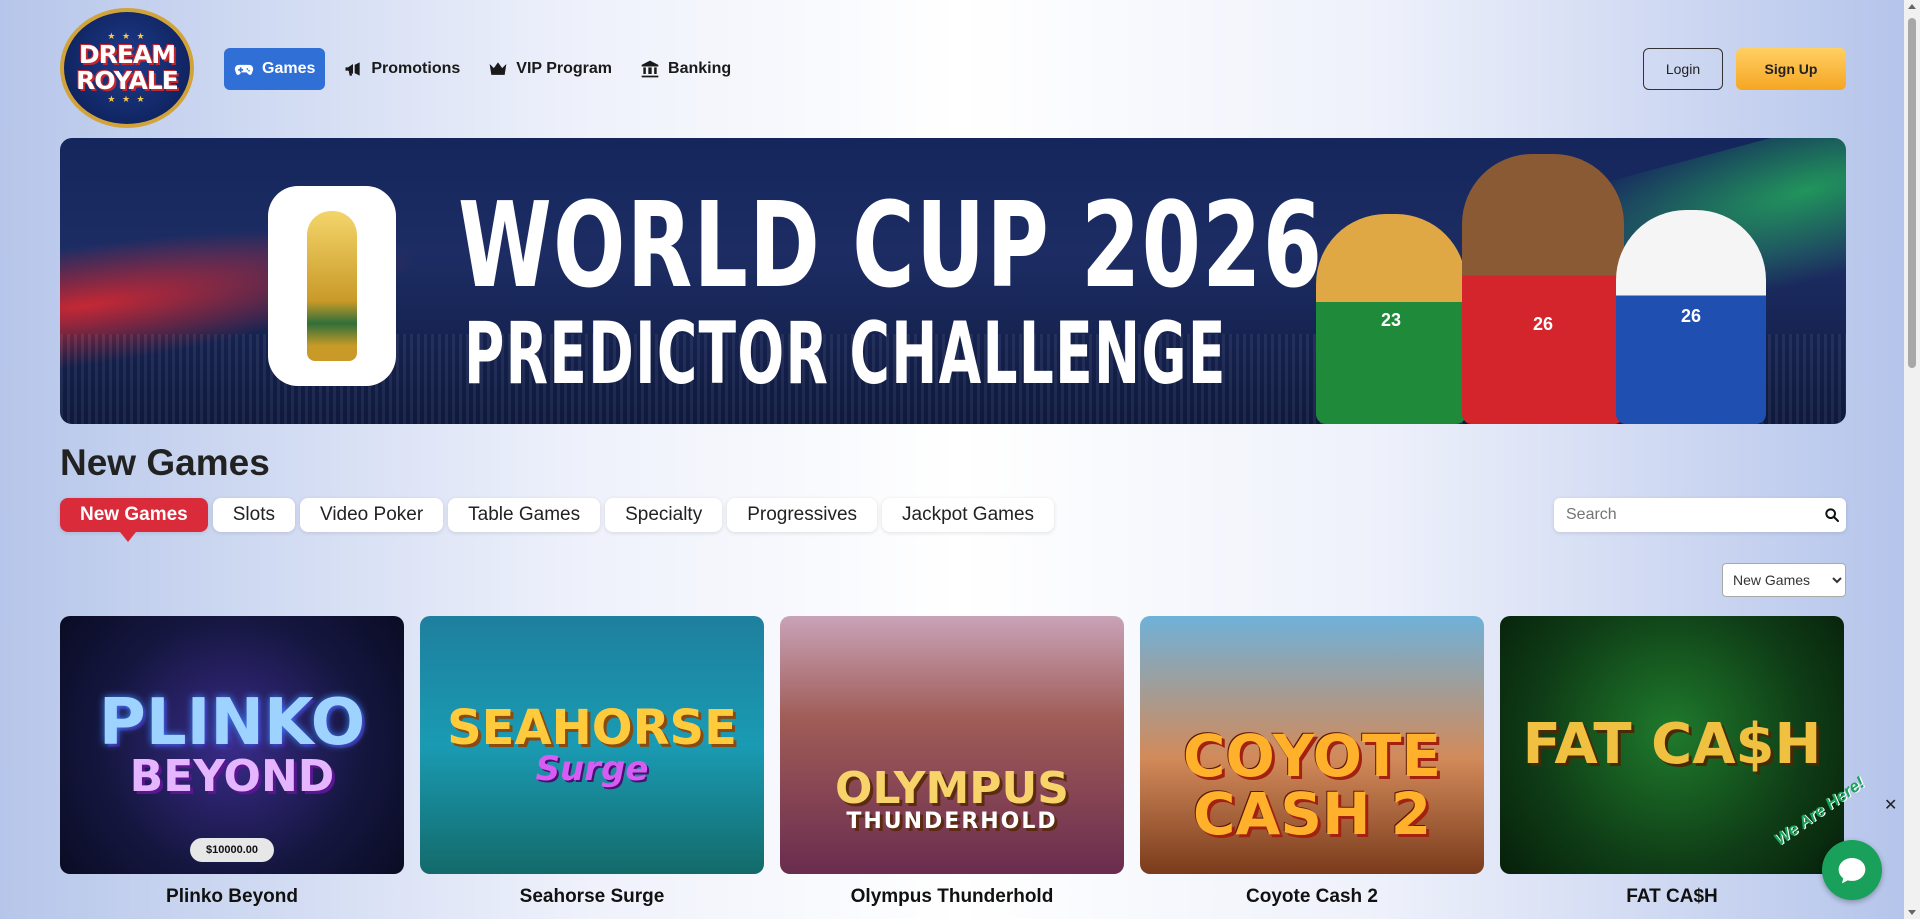  What do you see at coordinates (253, 515) in the screenshot?
I see `tab-slots: Slots` at bounding box center [253, 515].